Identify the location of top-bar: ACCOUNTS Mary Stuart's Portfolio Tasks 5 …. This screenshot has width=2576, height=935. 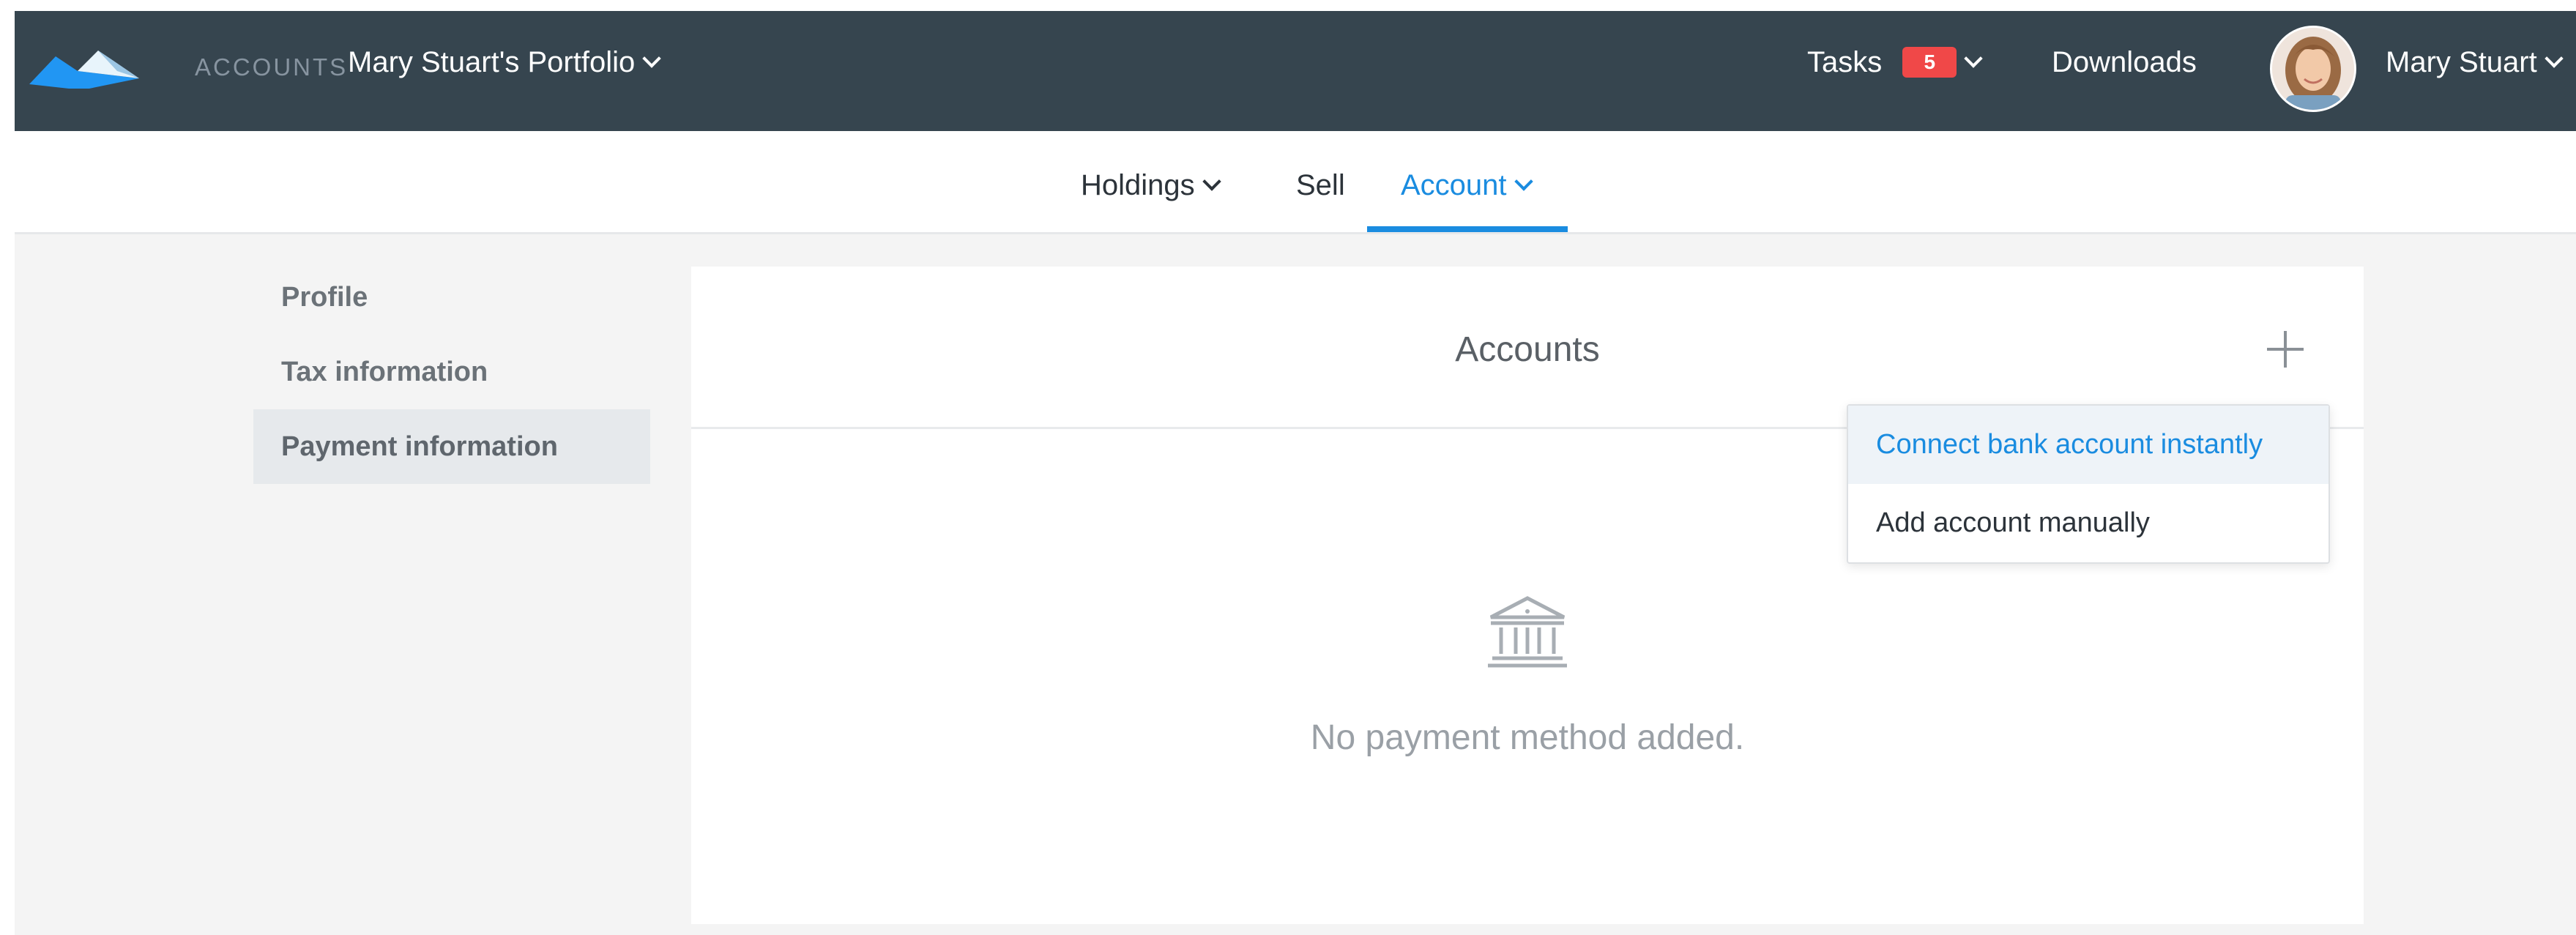
(1295, 71).